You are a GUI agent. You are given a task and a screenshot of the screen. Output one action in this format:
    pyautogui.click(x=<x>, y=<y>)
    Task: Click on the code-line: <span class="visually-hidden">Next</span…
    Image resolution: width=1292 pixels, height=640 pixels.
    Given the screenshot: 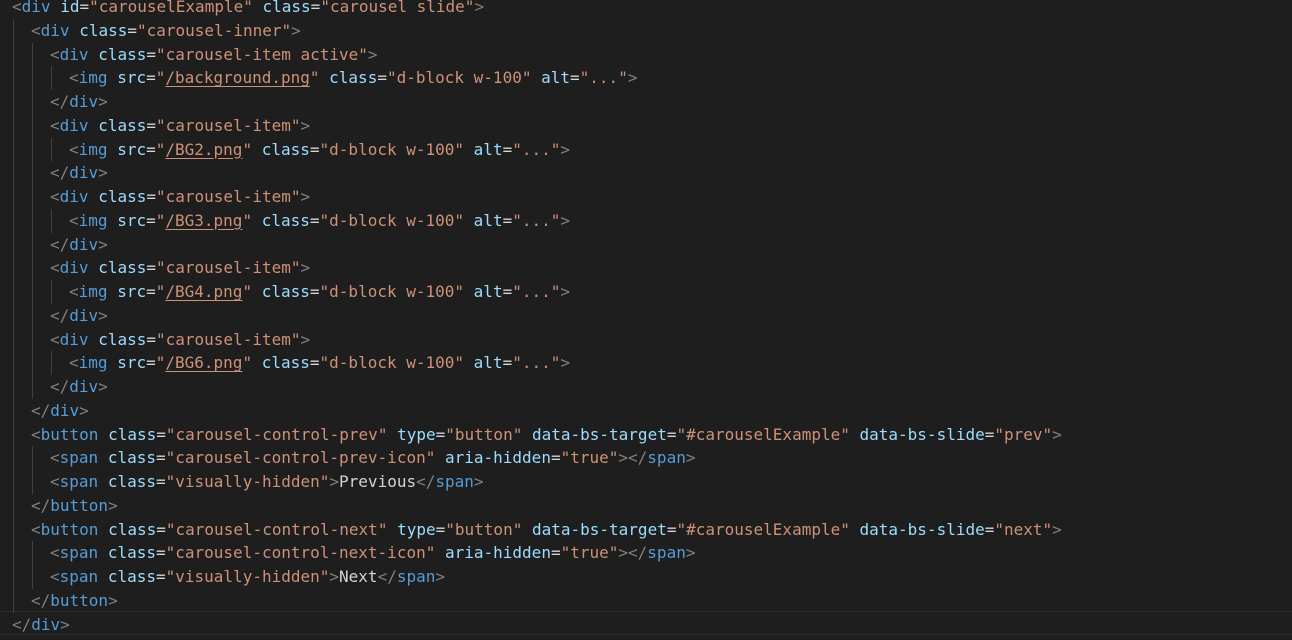 What is the action you would take?
    pyautogui.click(x=222, y=577)
    